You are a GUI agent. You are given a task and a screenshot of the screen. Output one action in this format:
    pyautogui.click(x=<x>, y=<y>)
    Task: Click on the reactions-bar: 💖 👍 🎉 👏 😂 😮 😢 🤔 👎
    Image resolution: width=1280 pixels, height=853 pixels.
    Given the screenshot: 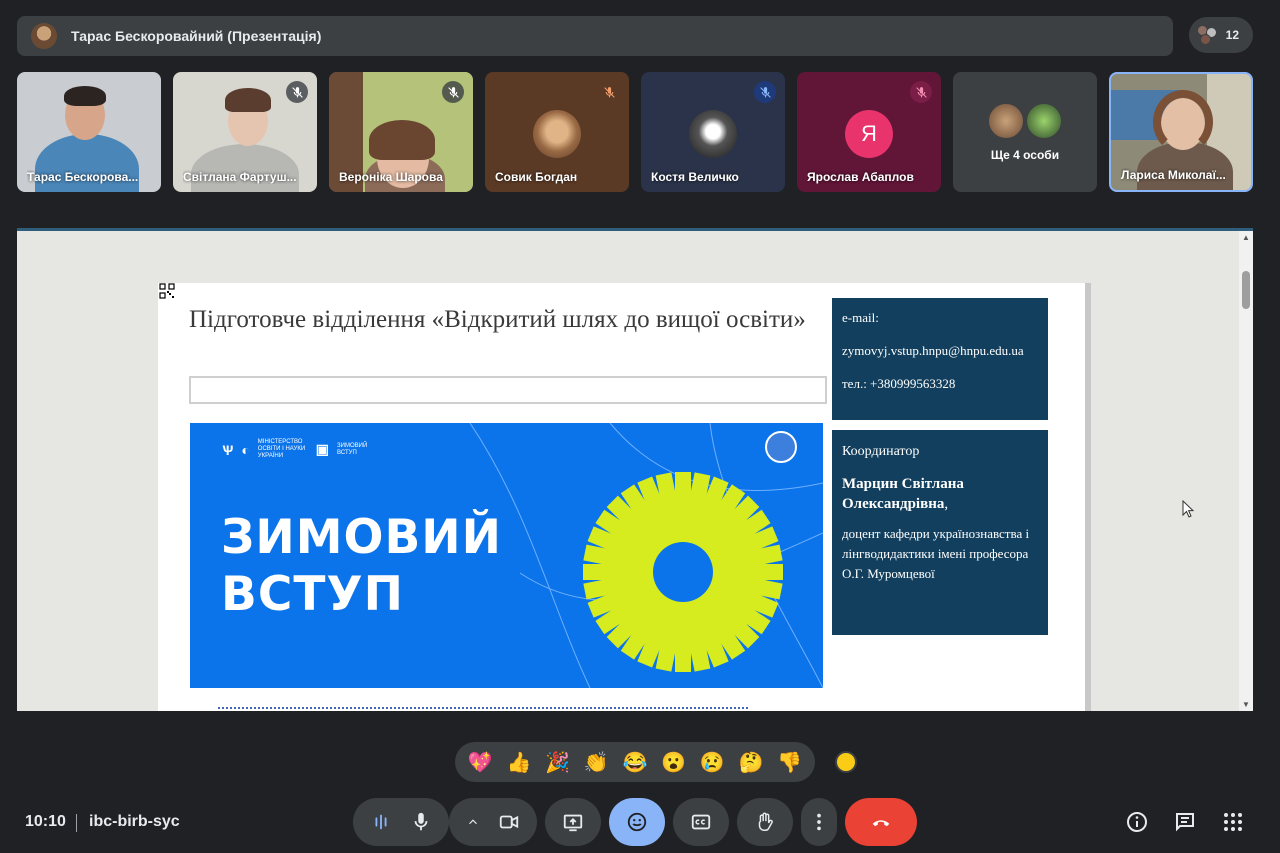 What is the action you would take?
    pyautogui.click(x=635, y=762)
    